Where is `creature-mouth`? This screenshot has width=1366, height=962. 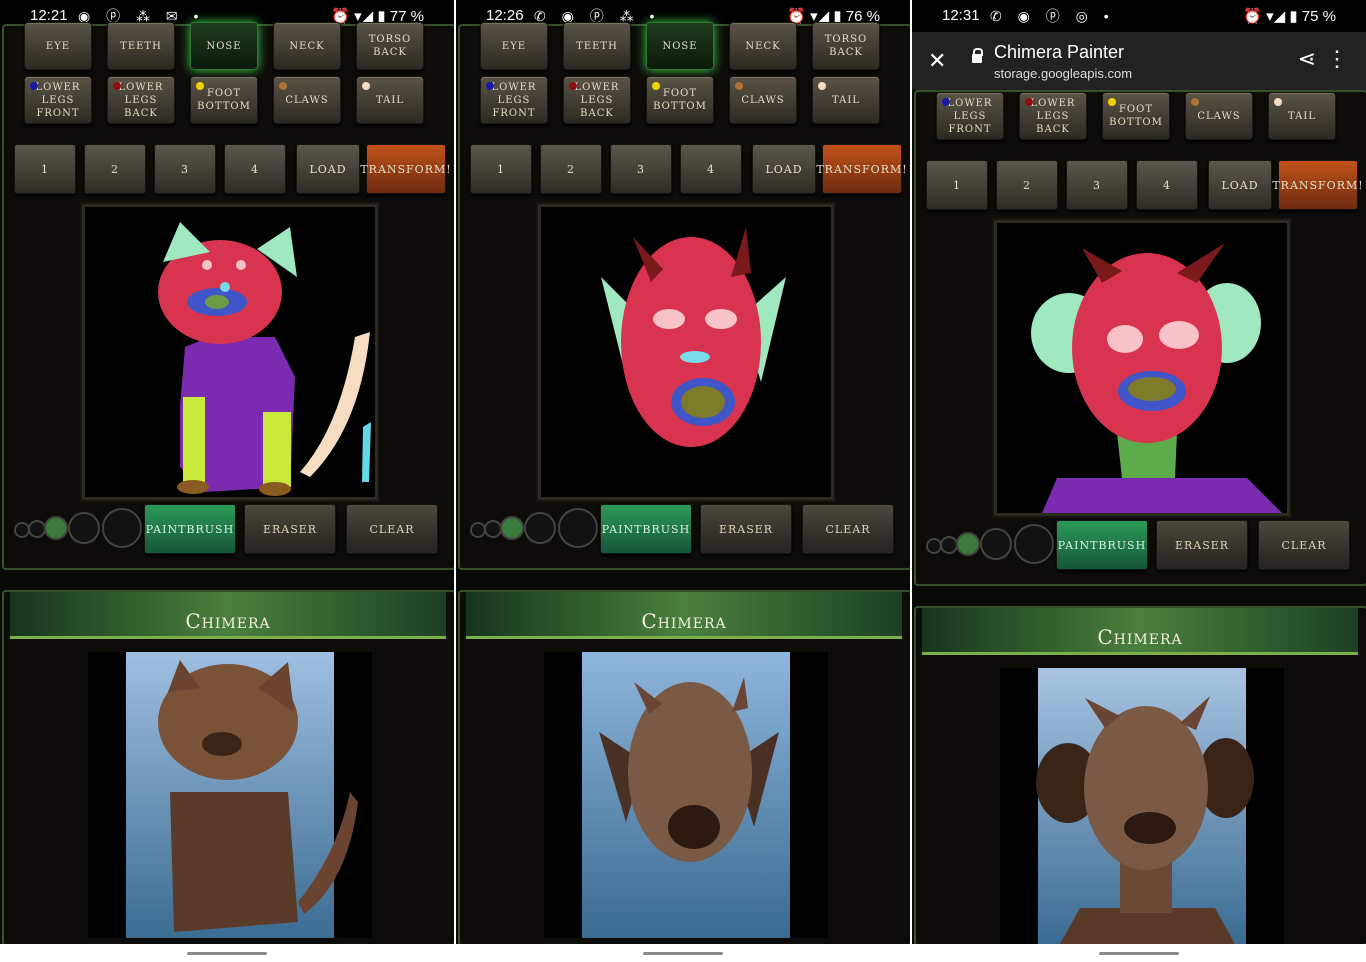 creature-mouth is located at coordinates (222, 744).